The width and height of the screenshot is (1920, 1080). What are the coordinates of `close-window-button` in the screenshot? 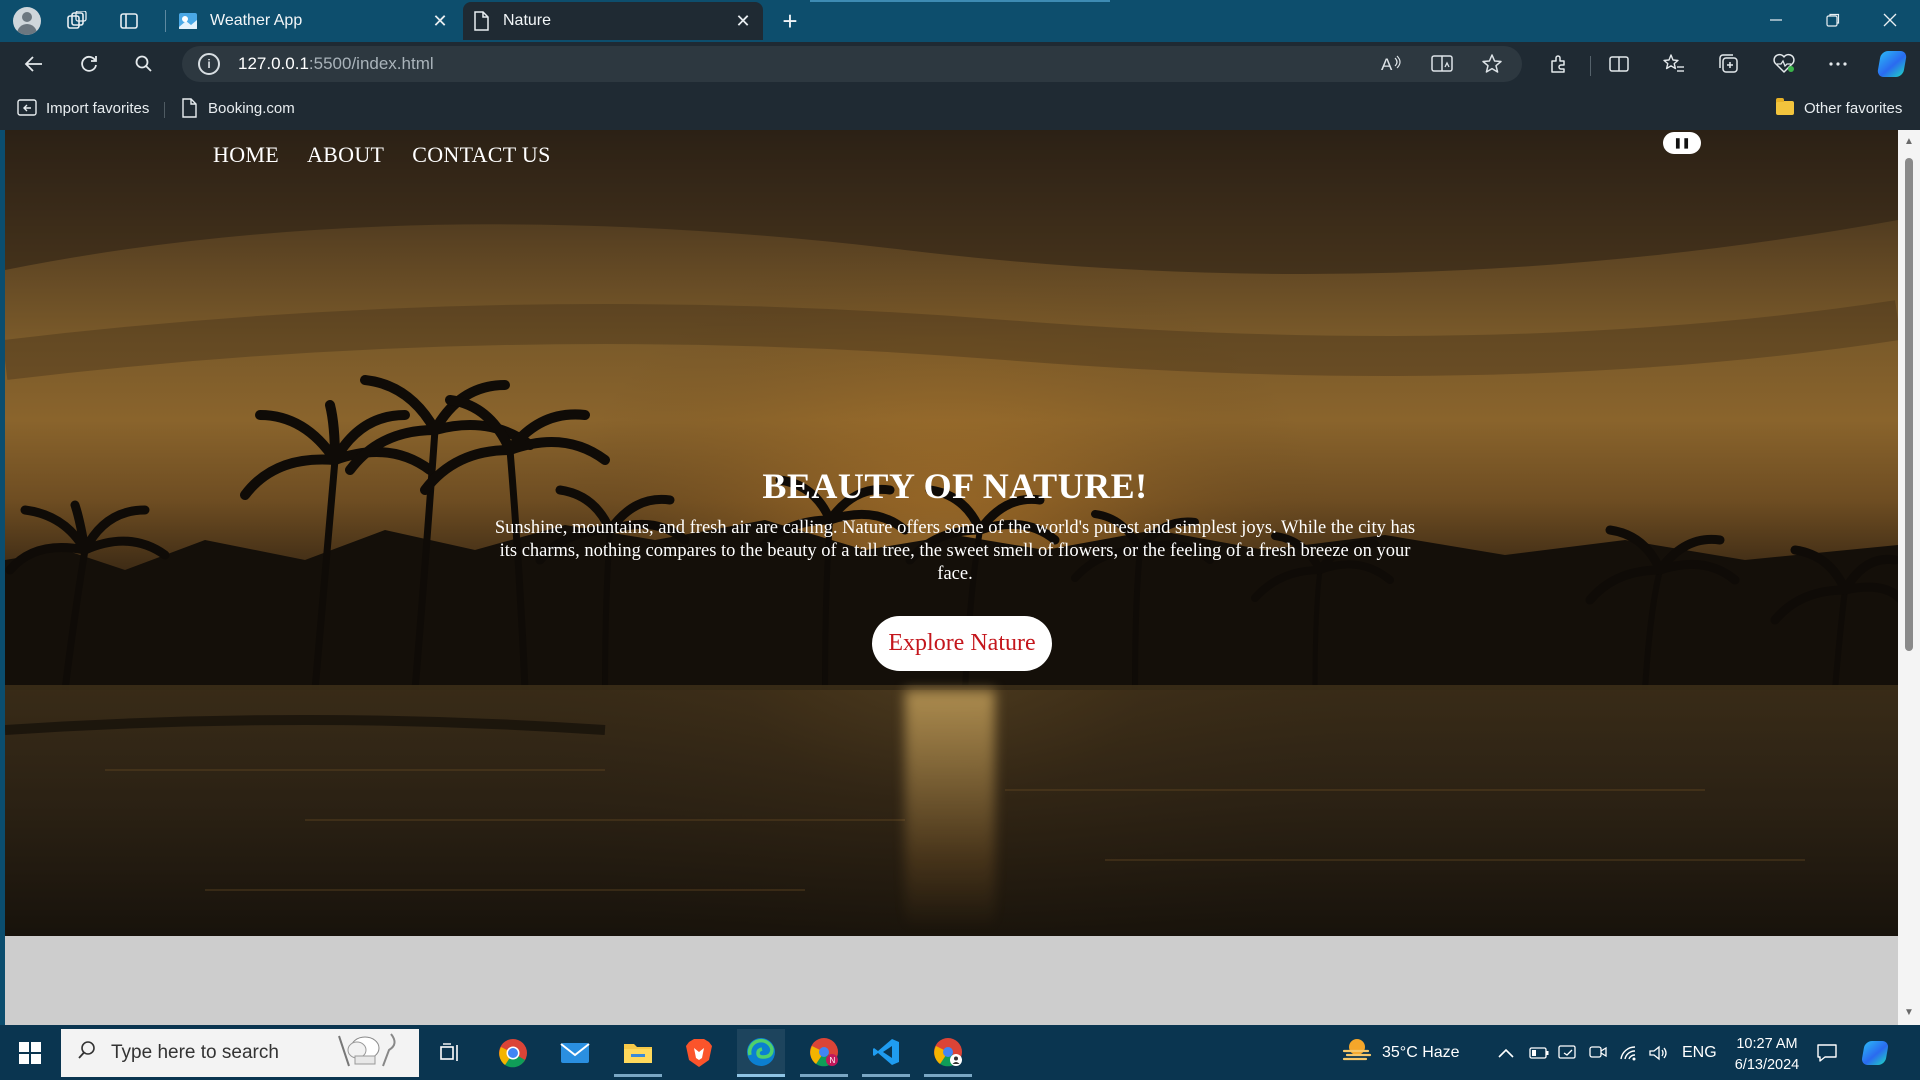 It's located at (1890, 20).